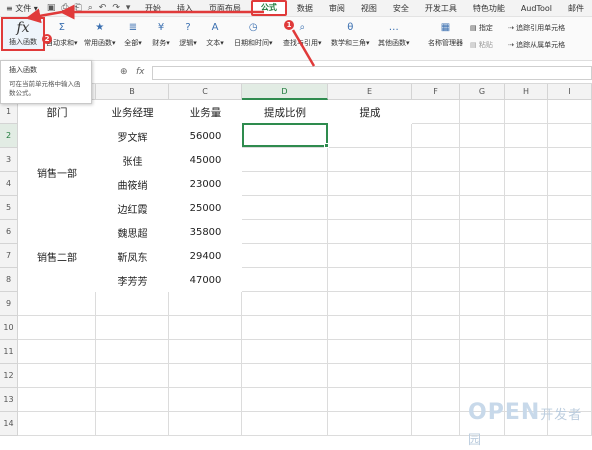 This screenshot has width=592, height=450. Describe the element at coordinates (161, 33) in the screenshot. I see `finance-button: ¥ 财务▾` at that location.